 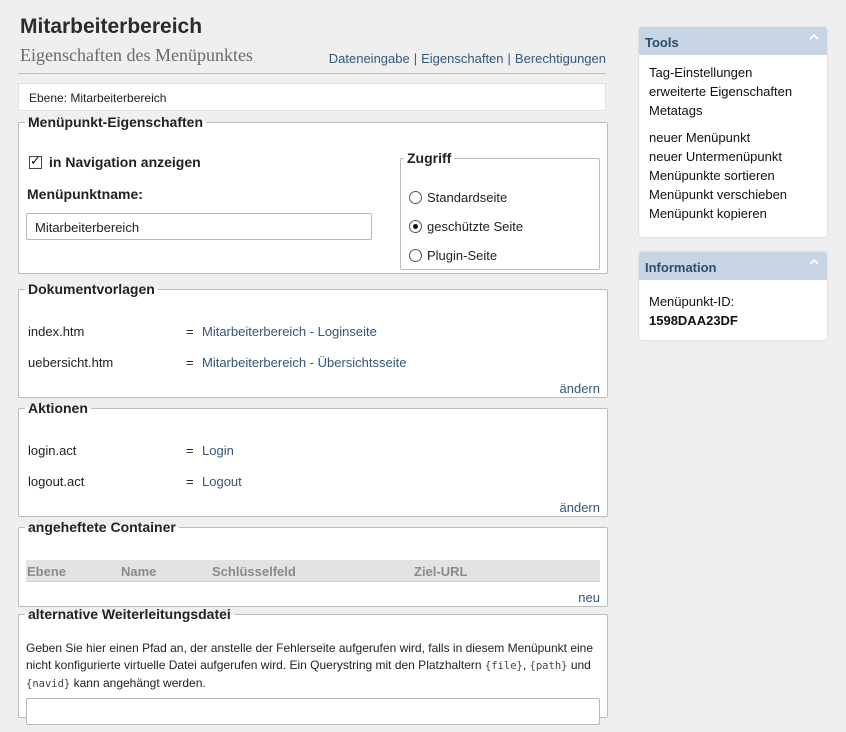 I want to click on radio-label: Plugin-Seite, so click(x=462, y=255).